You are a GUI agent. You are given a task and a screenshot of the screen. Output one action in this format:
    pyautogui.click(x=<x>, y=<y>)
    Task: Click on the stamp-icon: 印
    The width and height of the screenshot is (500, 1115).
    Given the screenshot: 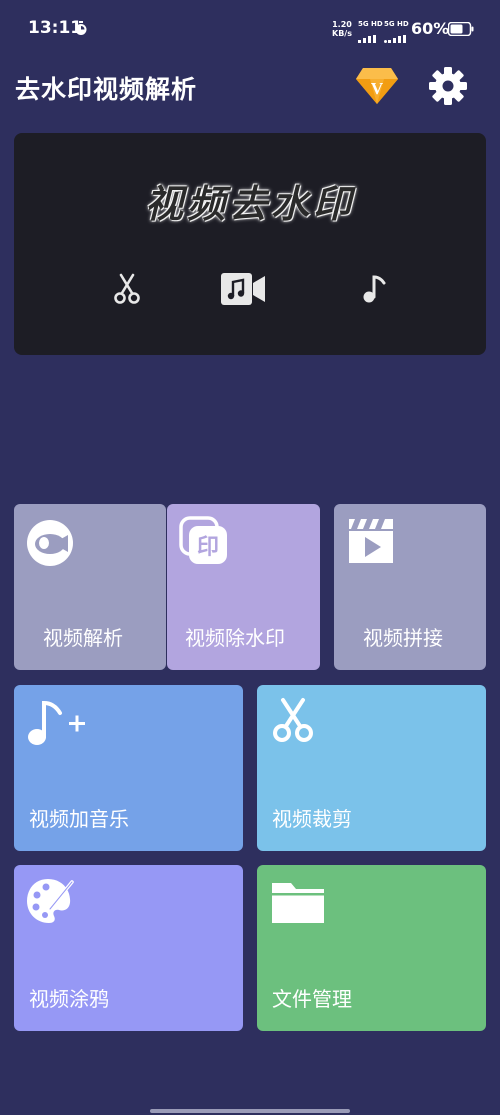 What is the action you would take?
    pyautogui.click(x=203, y=540)
    